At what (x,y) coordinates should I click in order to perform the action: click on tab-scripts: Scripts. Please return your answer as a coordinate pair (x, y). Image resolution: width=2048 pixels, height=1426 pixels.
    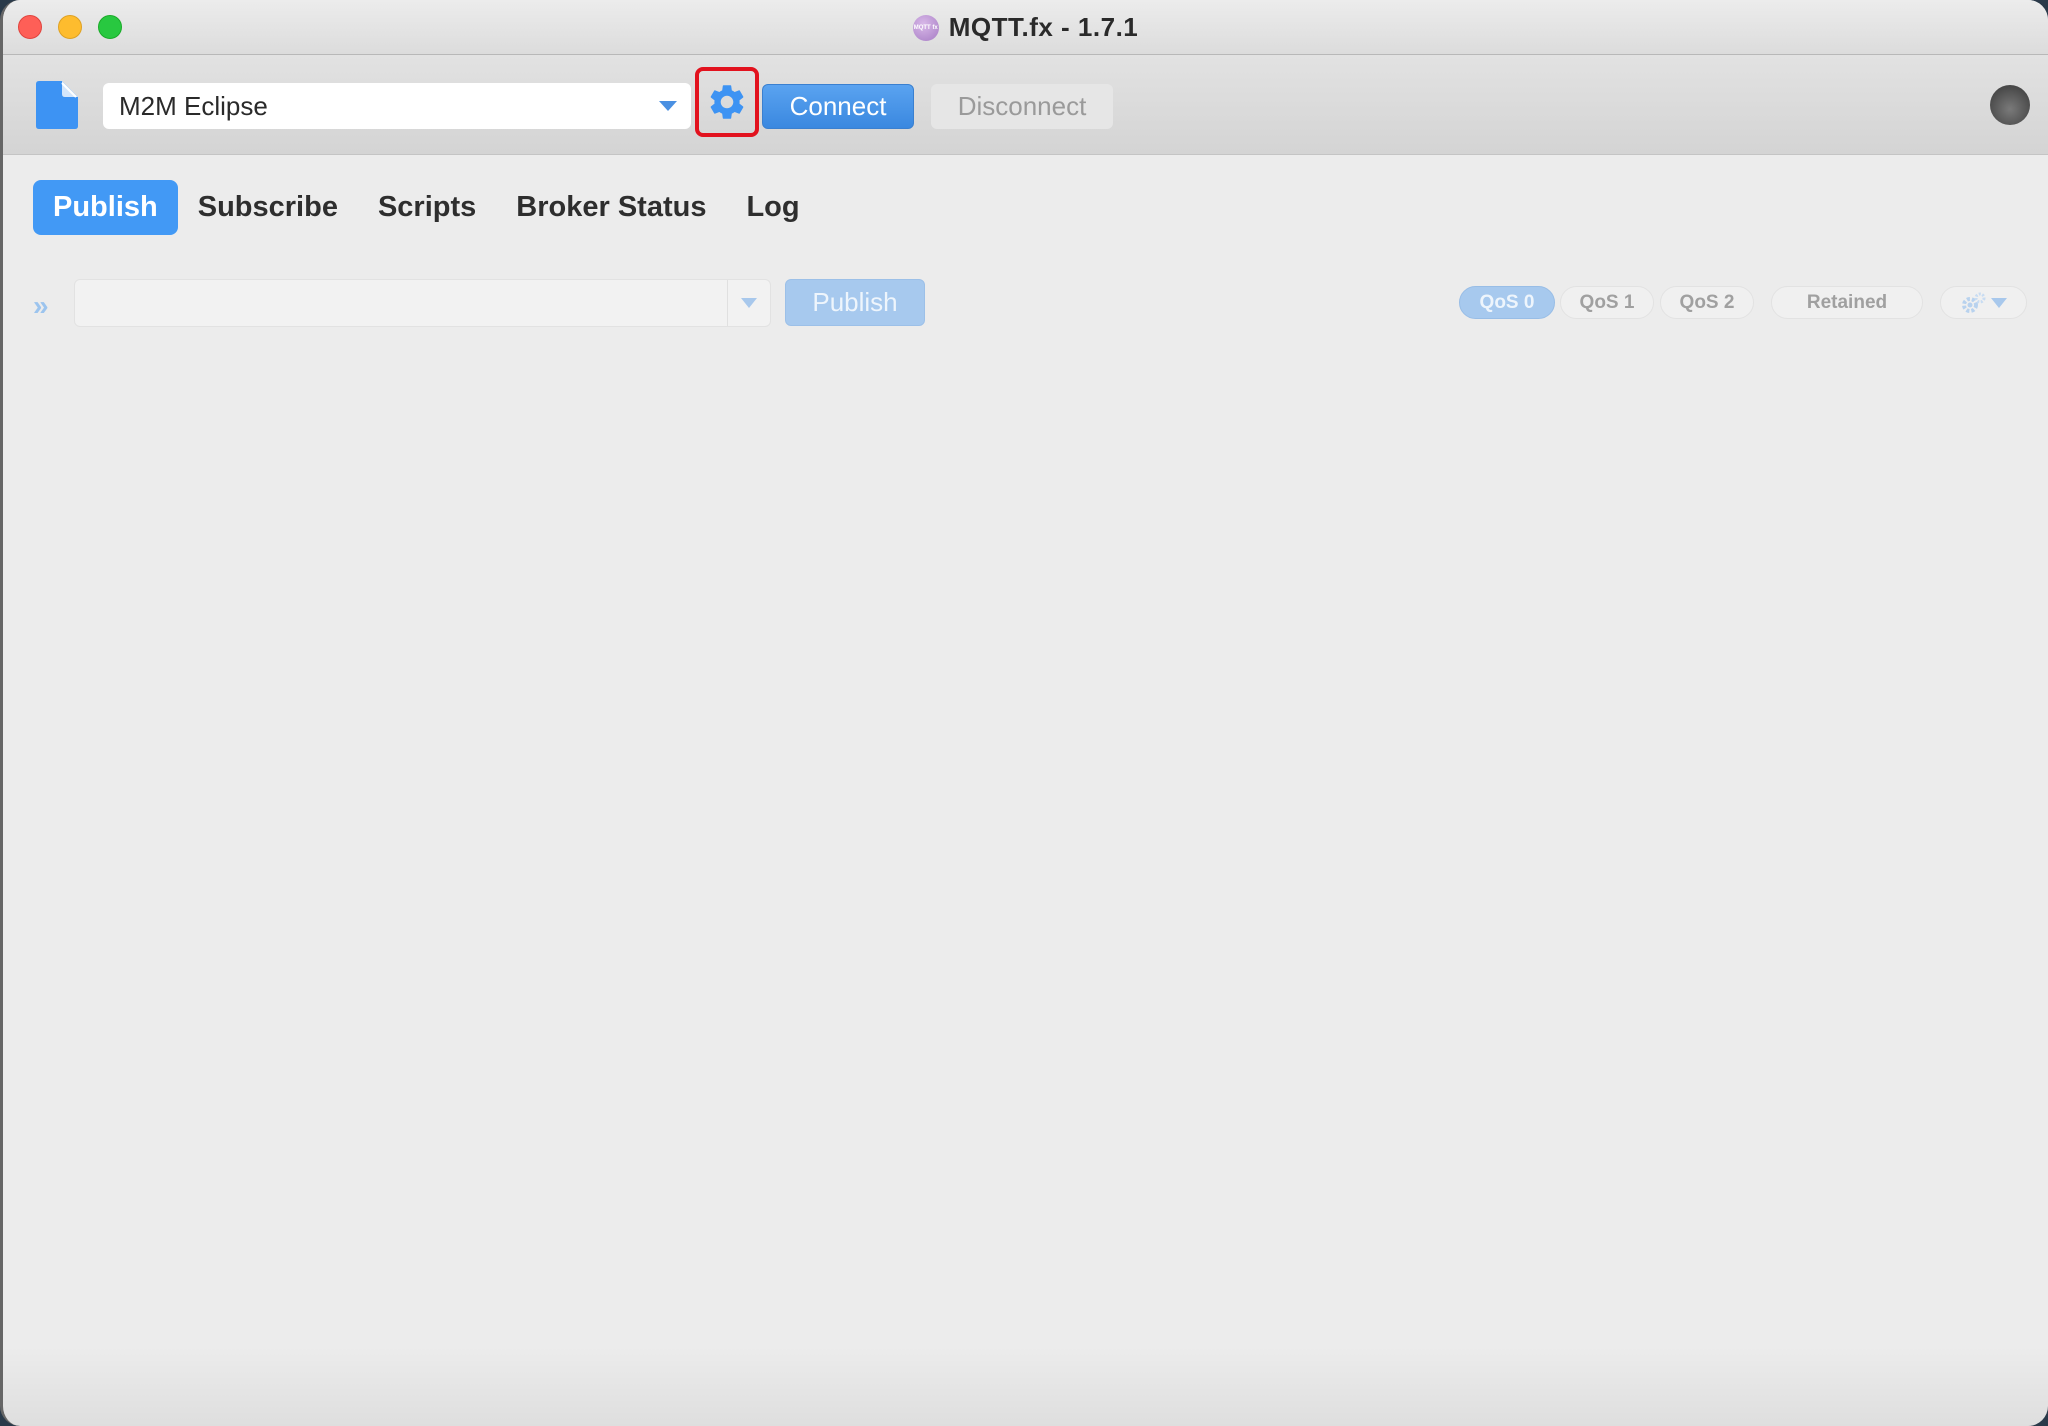
    Looking at the image, I should click on (427, 207).